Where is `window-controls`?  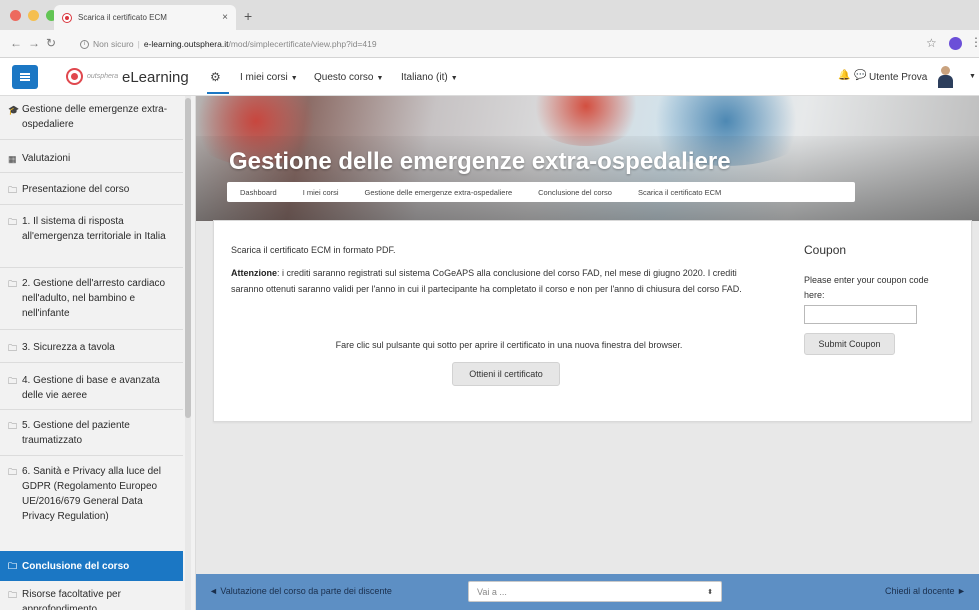 window-controls is located at coordinates (33, 15).